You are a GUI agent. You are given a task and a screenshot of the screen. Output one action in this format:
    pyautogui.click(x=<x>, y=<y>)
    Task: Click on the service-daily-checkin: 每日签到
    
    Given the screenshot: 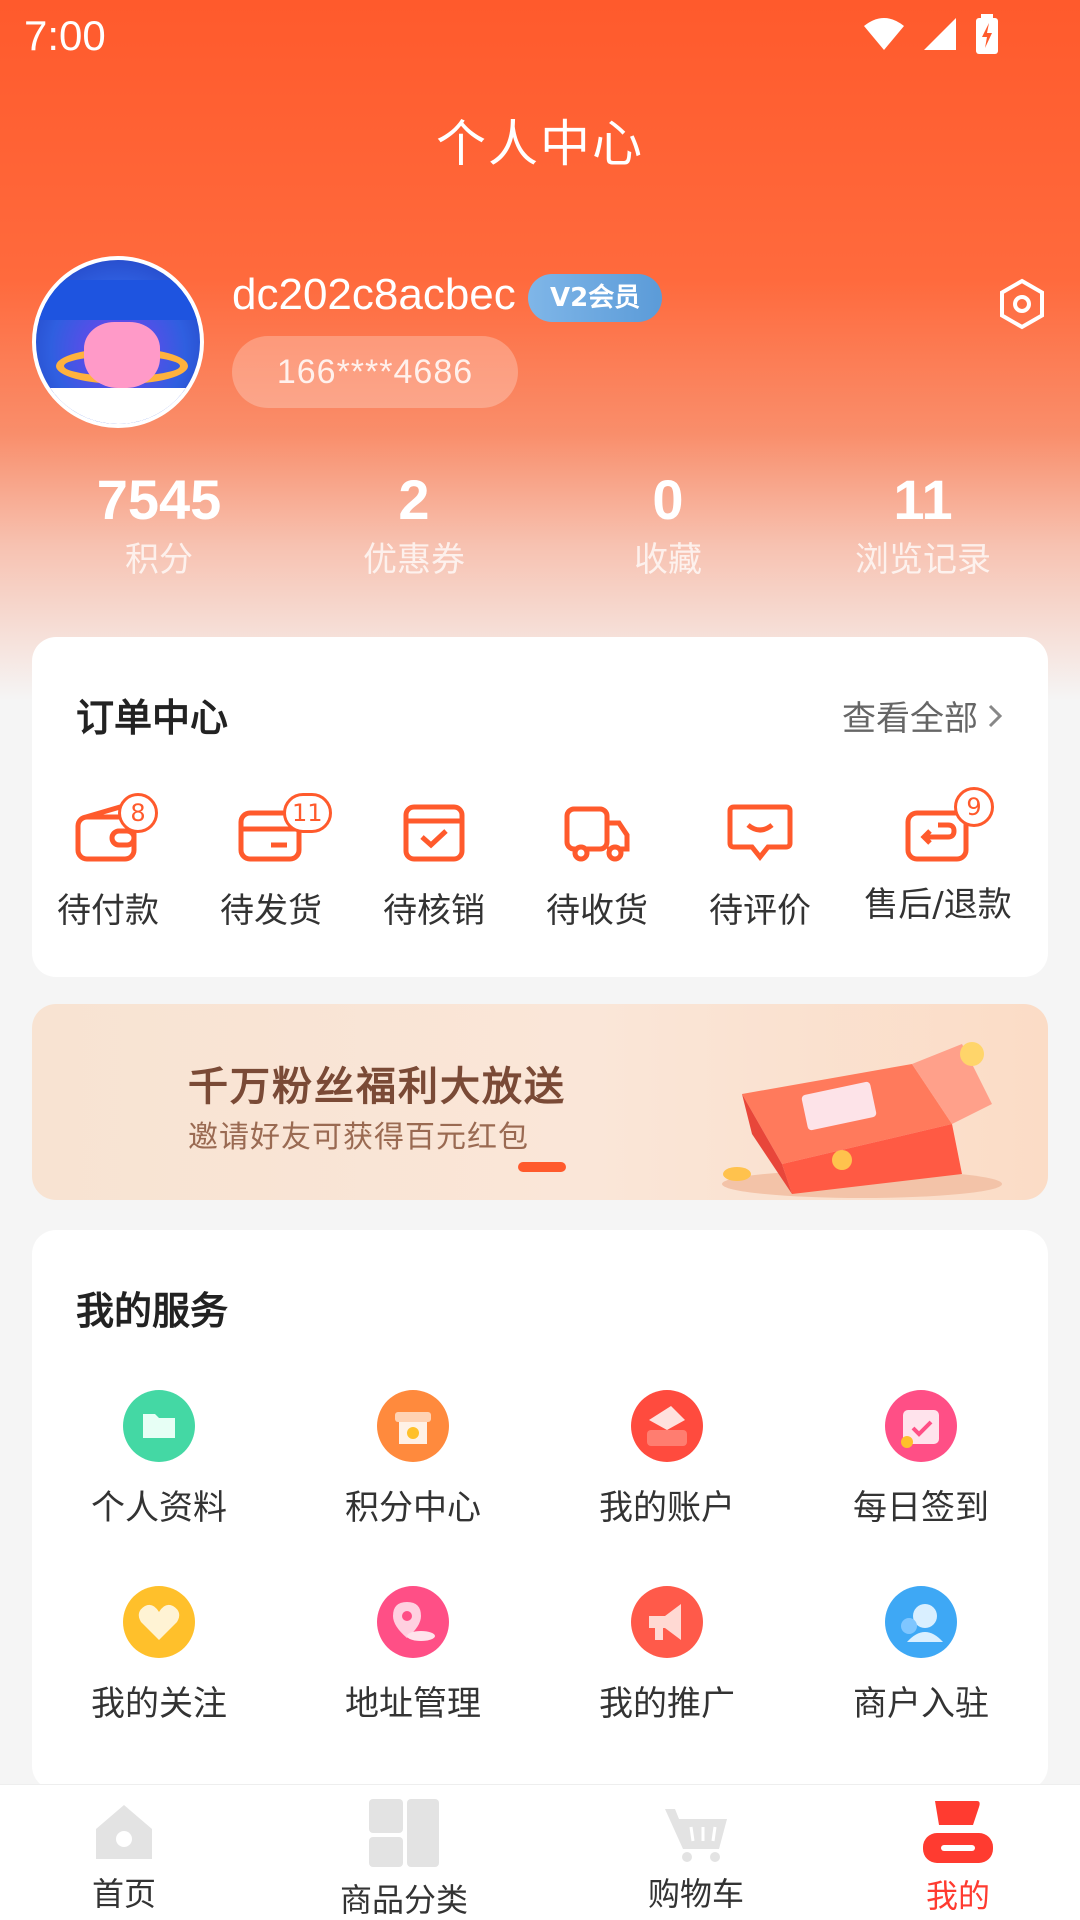 What is the action you would take?
    pyautogui.click(x=921, y=1459)
    